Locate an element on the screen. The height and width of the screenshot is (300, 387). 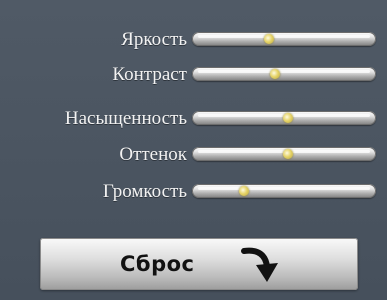
slider-row-hue: Оттенок is located at coordinates (193, 155).